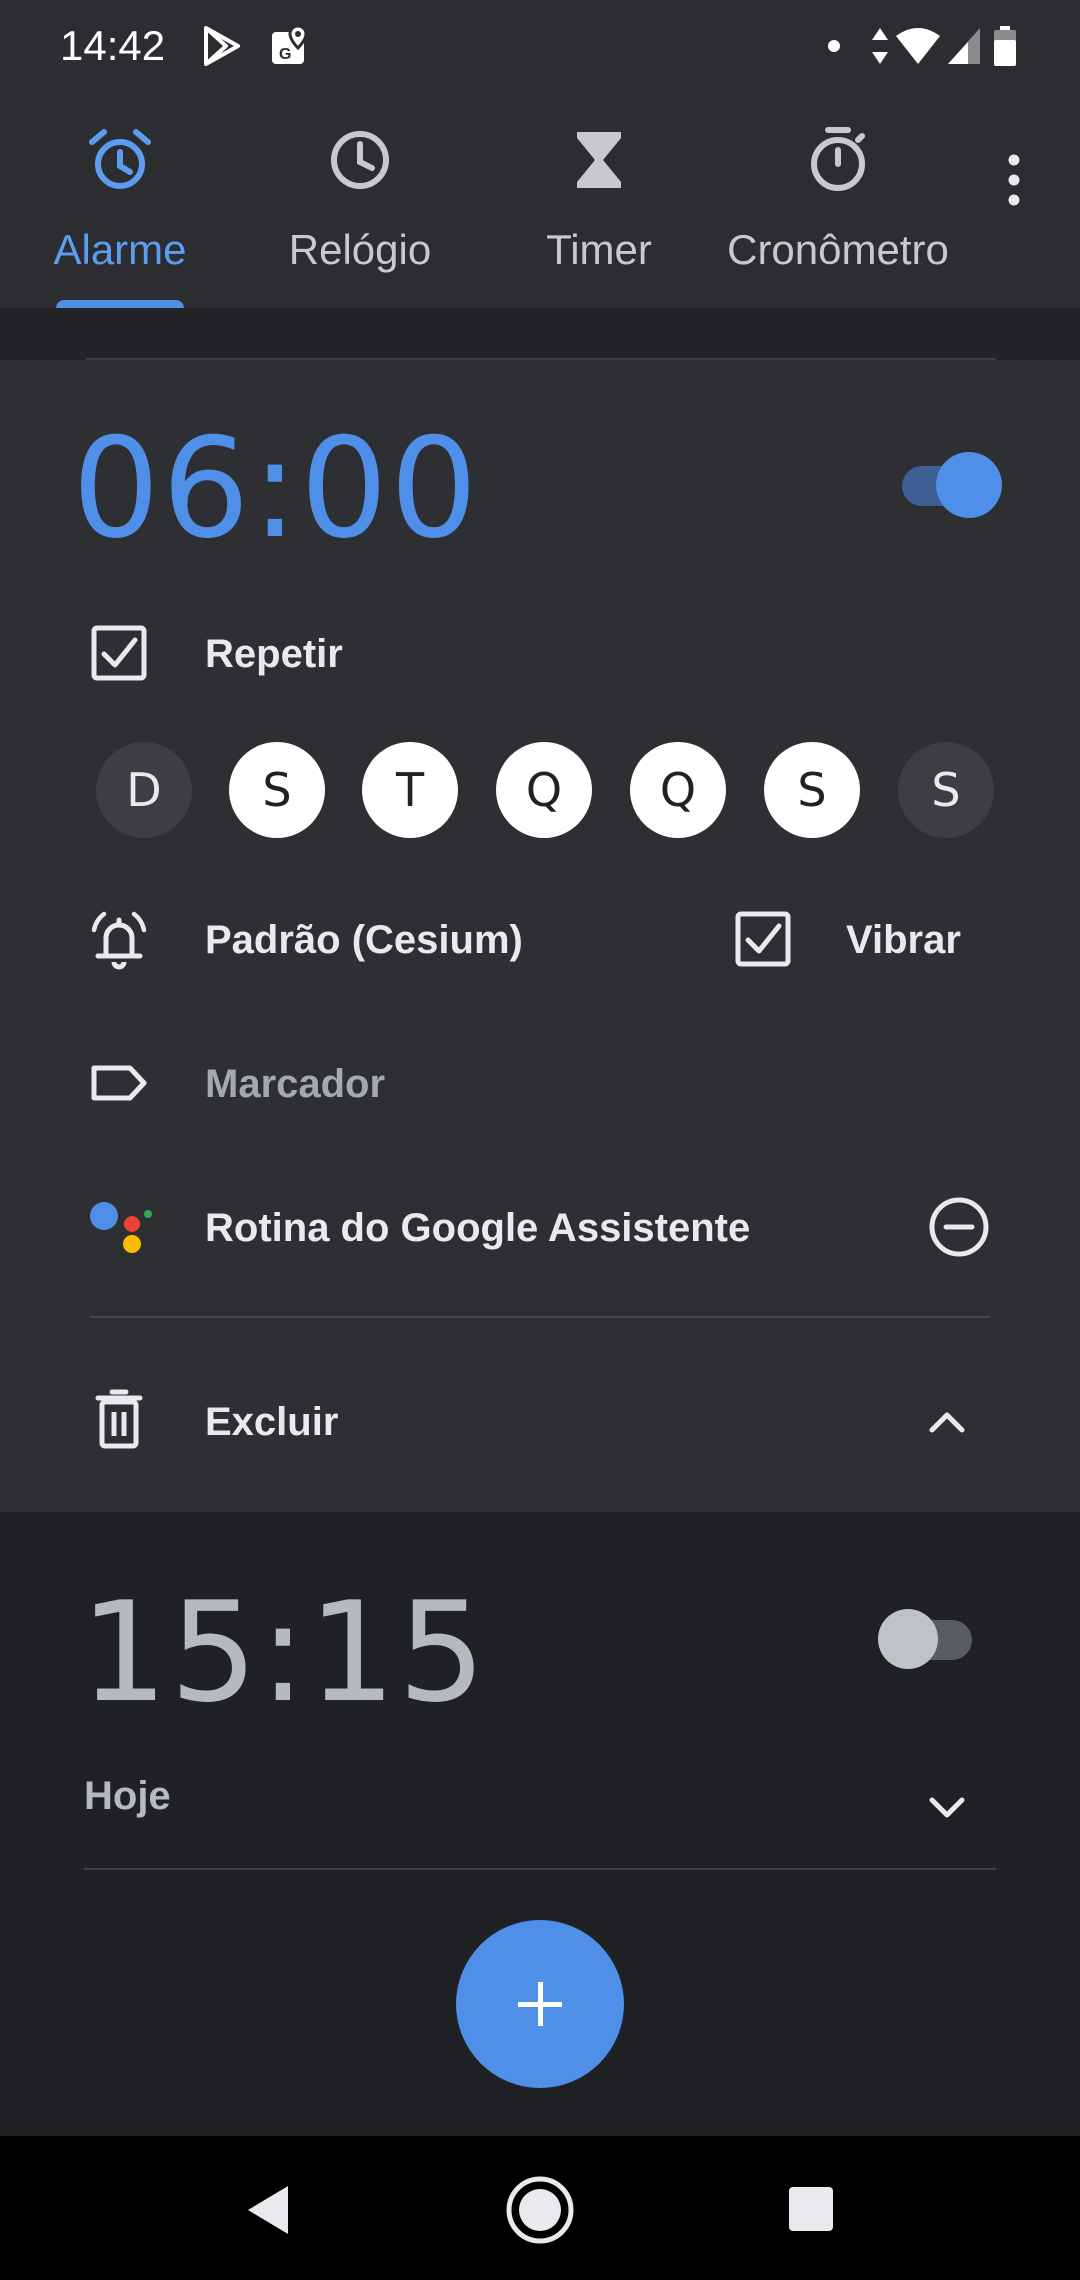 The width and height of the screenshot is (1080, 2280). What do you see at coordinates (918, 46) in the screenshot?
I see `wifi-icon` at bounding box center [918, 46].